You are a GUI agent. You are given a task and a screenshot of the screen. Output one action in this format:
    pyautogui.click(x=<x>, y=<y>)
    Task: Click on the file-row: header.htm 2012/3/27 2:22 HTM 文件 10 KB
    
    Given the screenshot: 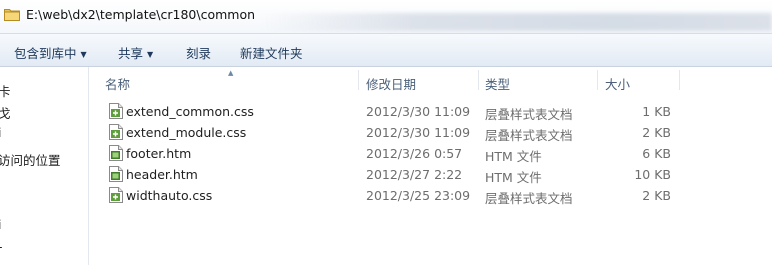 What is the action you would take?
    pyautogui.click(x=430, y=174)
    